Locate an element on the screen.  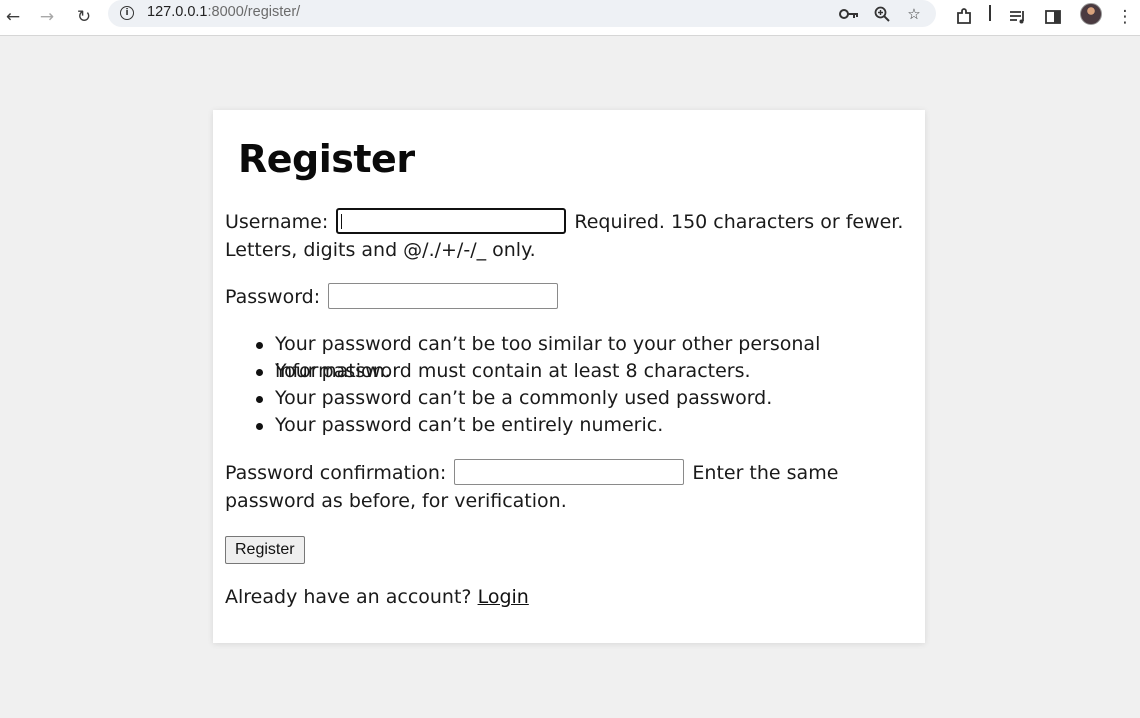
url-text: 127.0.0.1:8000/register/ is located at coordinates (223, 12).